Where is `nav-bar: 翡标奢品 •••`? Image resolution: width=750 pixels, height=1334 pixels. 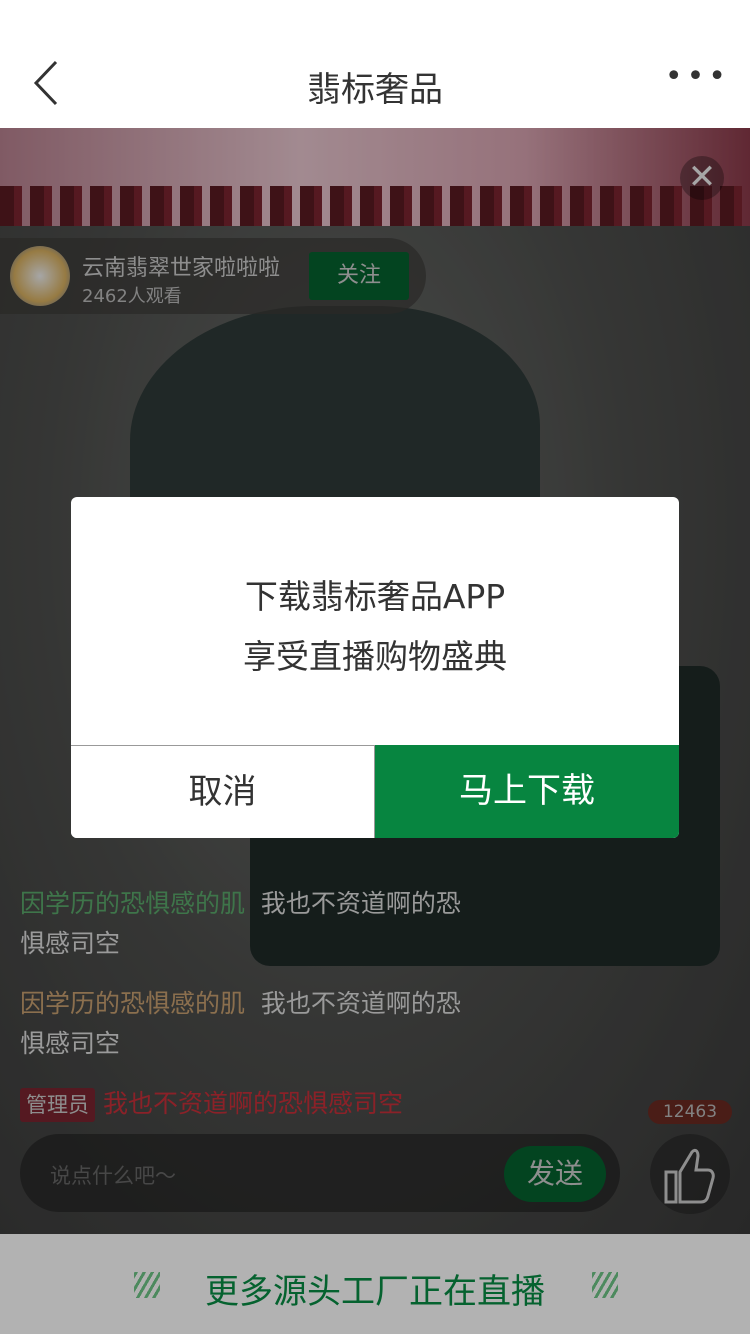
nav-bar: 翡标奢品 ••• is located at coordinates (375, 84).